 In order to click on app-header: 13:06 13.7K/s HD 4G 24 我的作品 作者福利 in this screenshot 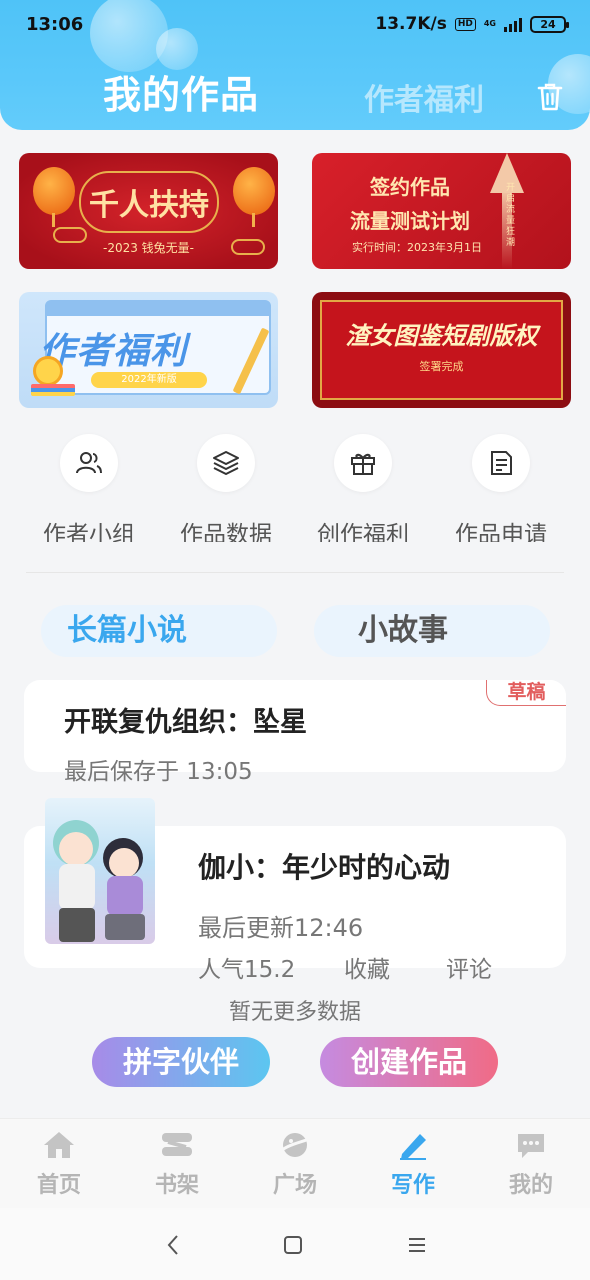, I will do `click(295, 65)`.